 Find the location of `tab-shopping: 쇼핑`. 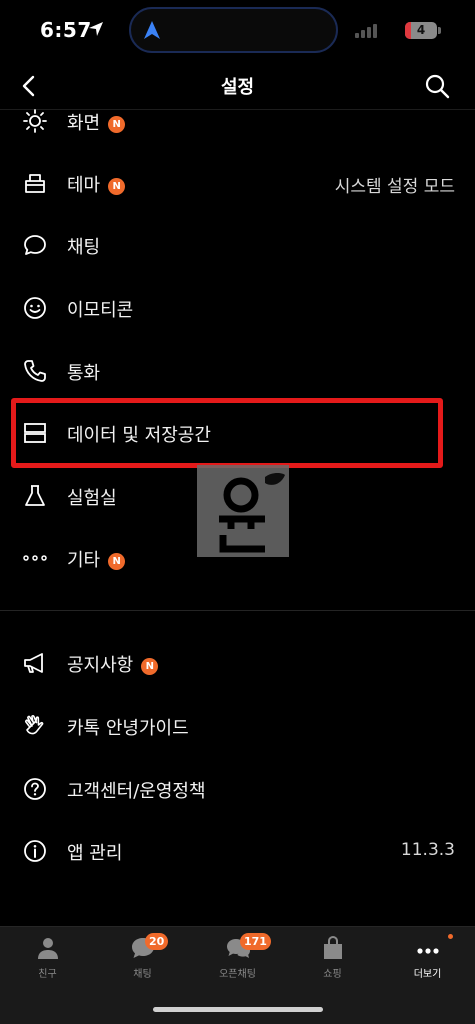

tab-shopping: 쇼핑 is located at coordinates (332, 960).